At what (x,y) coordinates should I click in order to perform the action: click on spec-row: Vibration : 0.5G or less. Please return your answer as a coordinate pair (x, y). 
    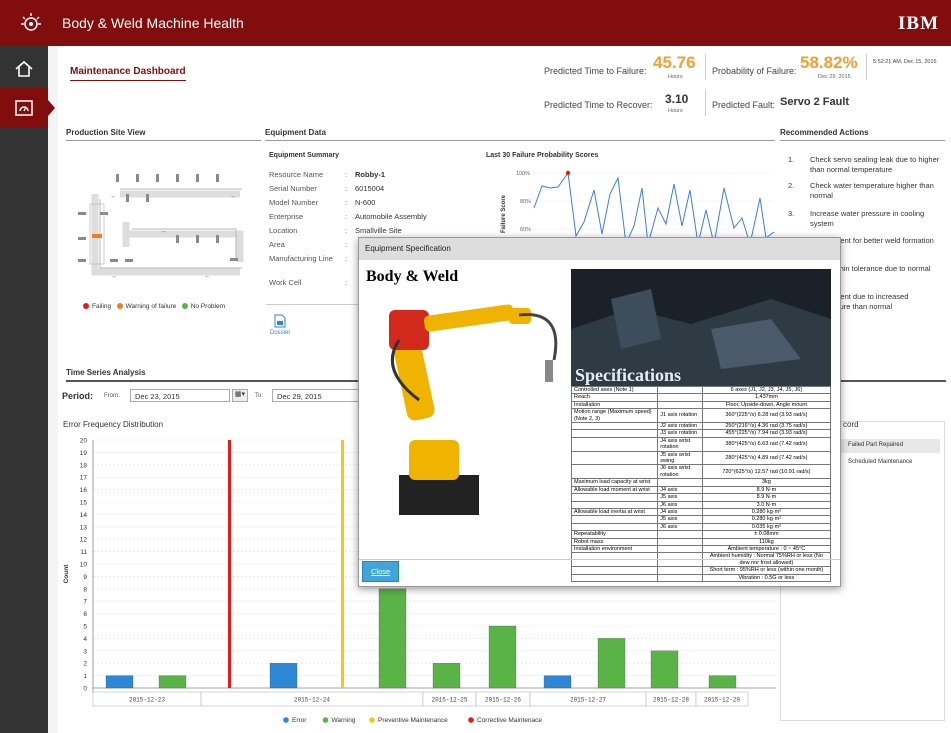
    Looking at the image, I should click on (701, 577).